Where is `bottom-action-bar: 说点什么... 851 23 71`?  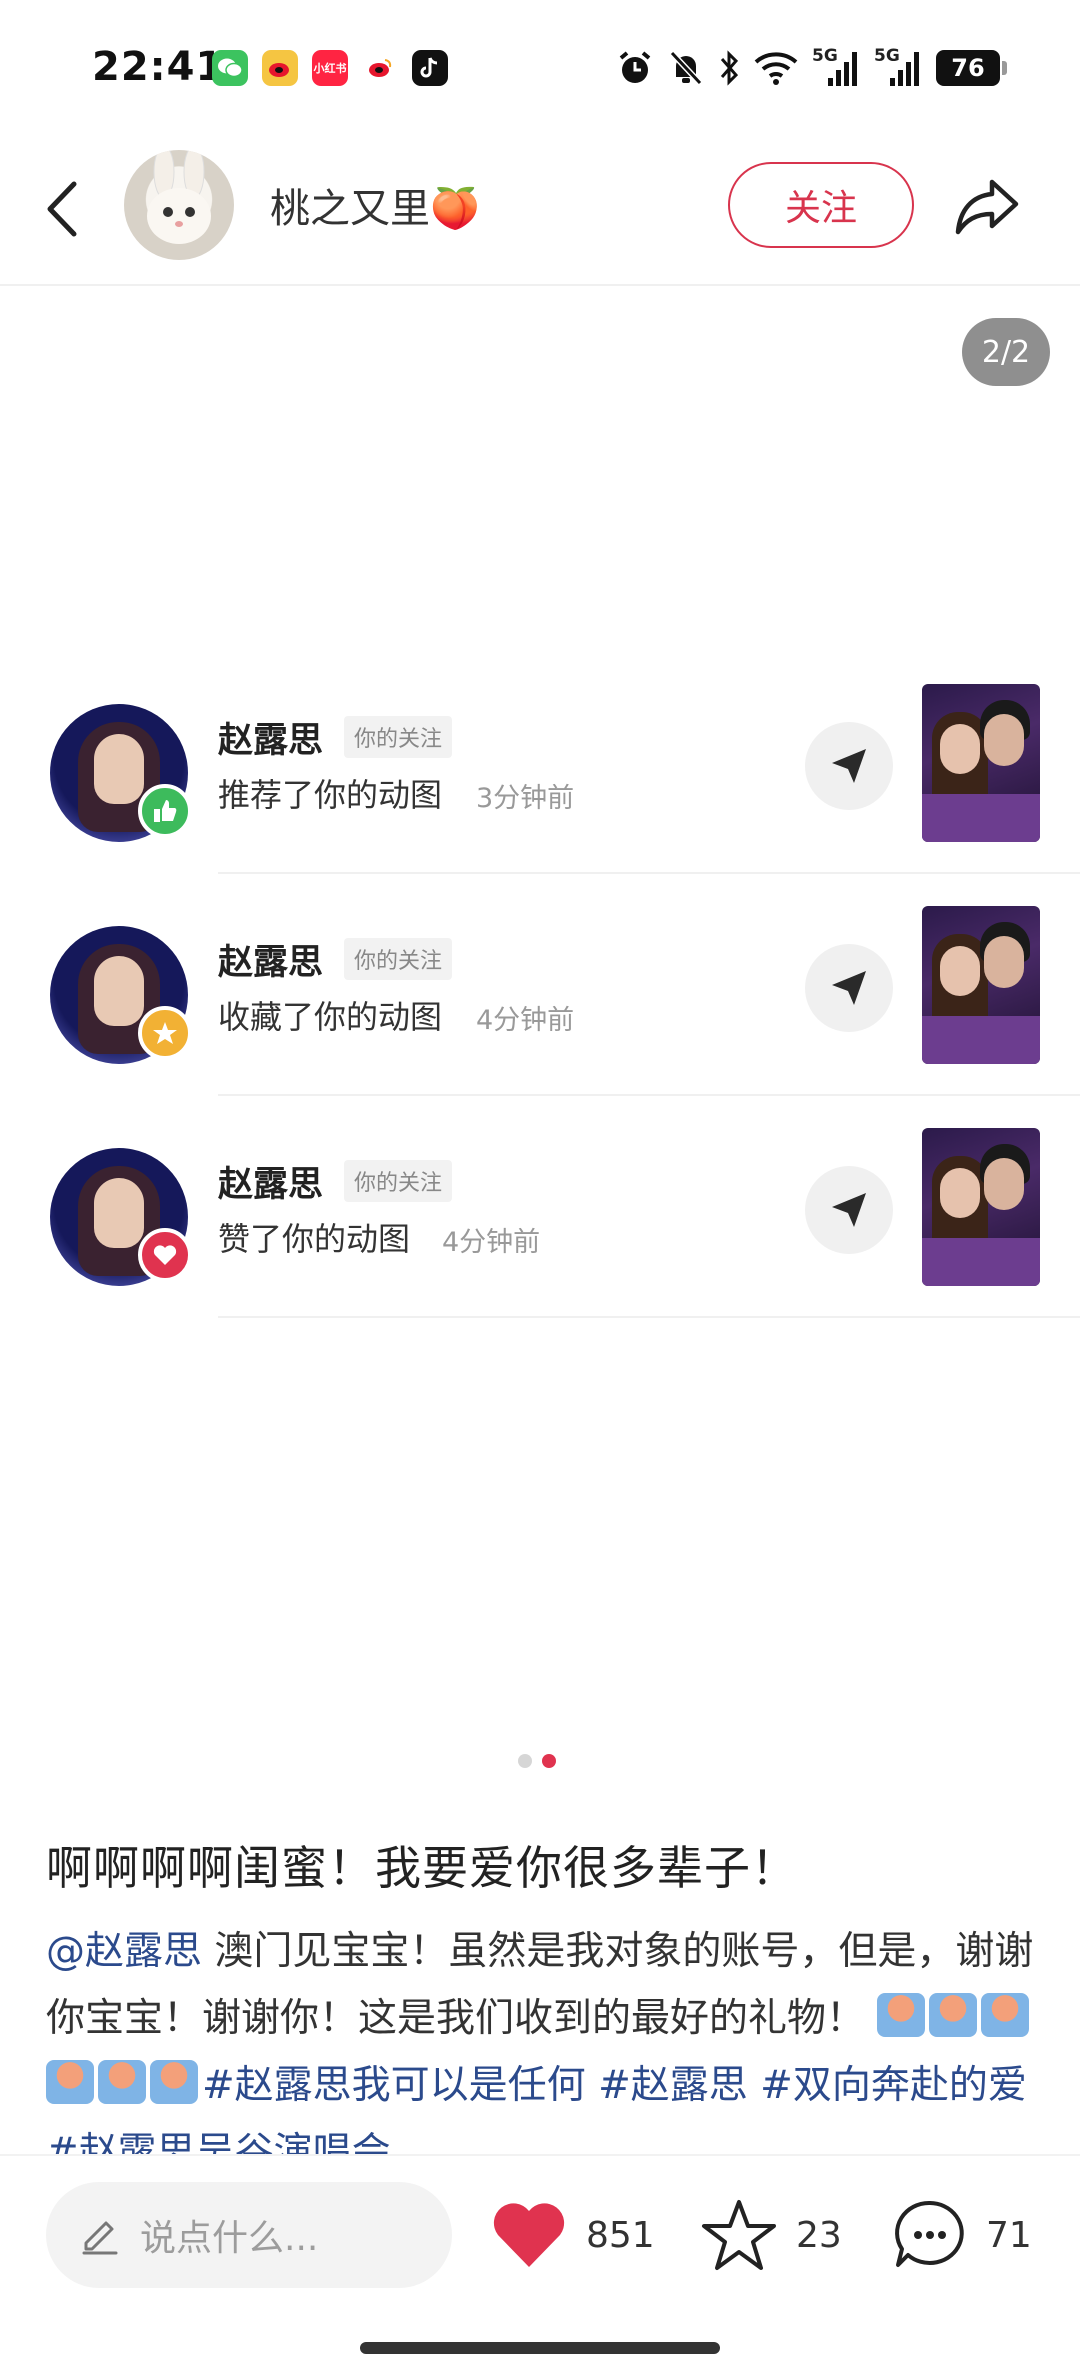 bottom-action-bar: 说点什么... 851 23 71 is located at coordinates (540, 2263).